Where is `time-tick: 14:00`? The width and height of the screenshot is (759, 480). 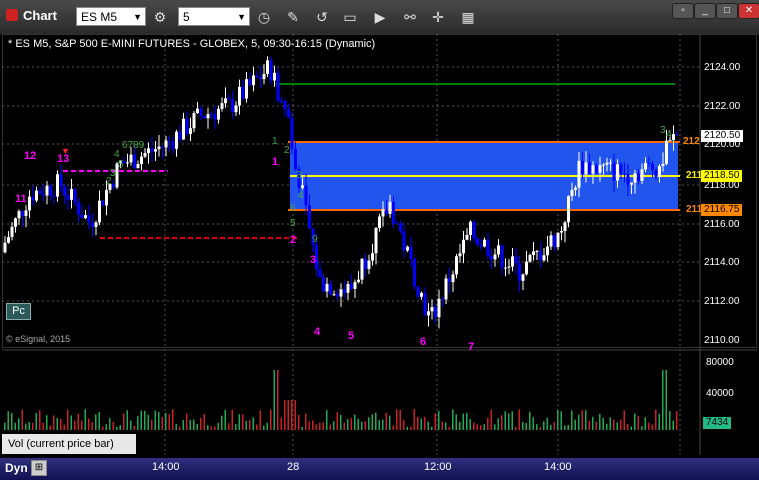 time-tick: 14:00 is located at coordinates (166, 467).